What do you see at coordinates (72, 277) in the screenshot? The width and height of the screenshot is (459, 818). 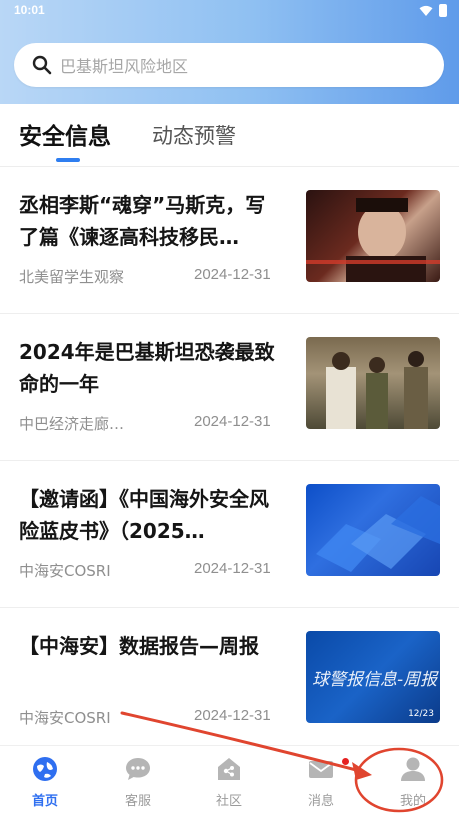 I see `news-source: 北美留学生观察` at bounding box center [72, 277].